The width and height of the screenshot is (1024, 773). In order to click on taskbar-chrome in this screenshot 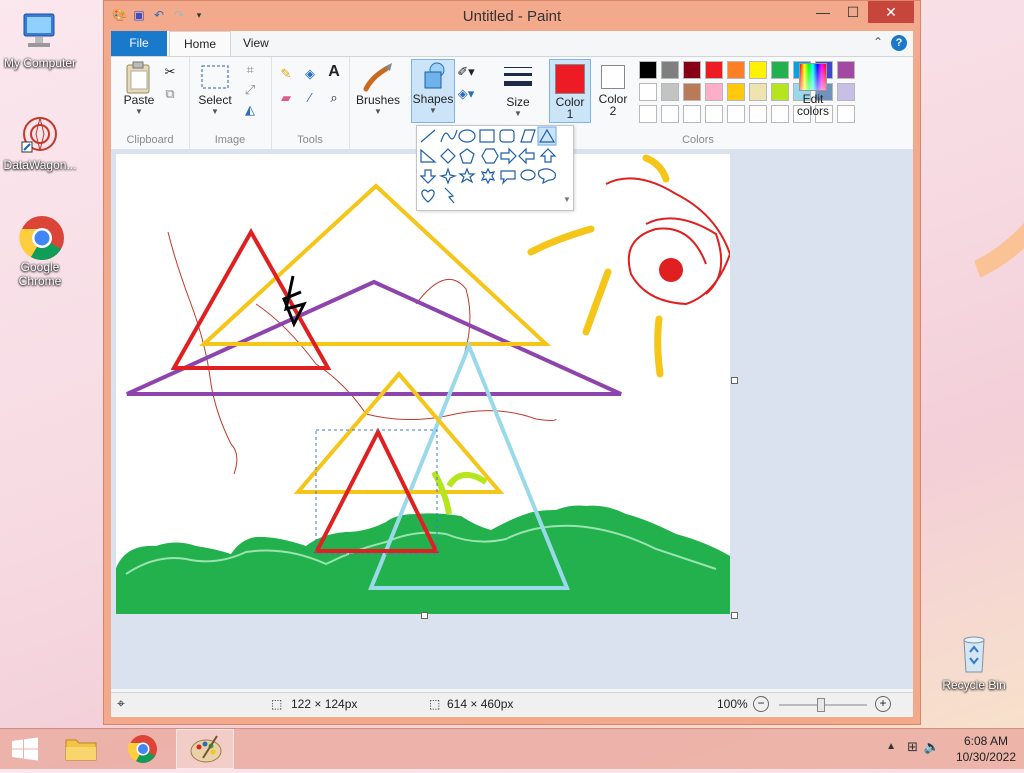, I will do `click(143, 749)`.